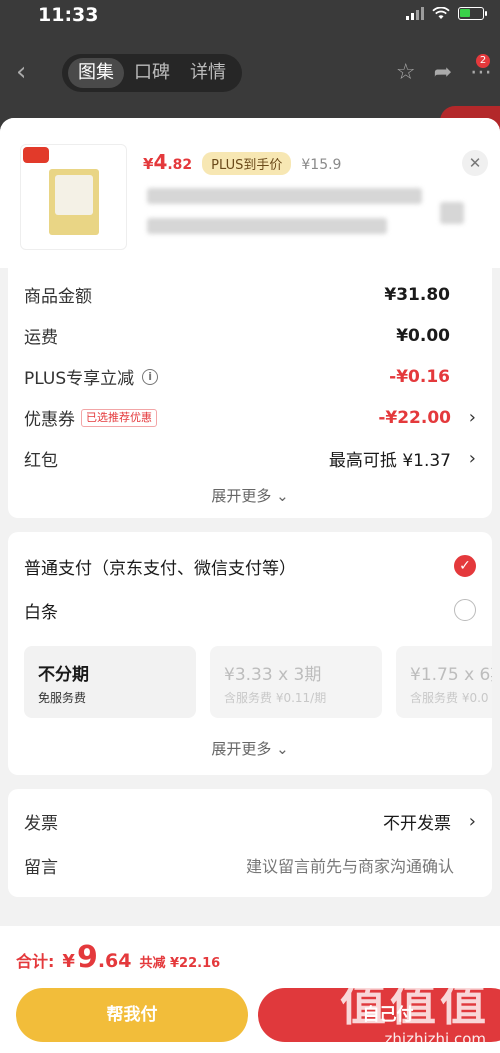  I want to click on price-row: ¥4.82 PLUS到手价 ¥15.9, so click(242, 162).